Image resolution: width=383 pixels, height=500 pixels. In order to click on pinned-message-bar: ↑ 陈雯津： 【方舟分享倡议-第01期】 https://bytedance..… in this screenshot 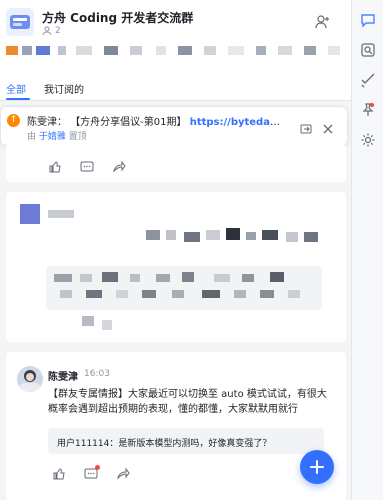, I will do `click(174, 126)`.